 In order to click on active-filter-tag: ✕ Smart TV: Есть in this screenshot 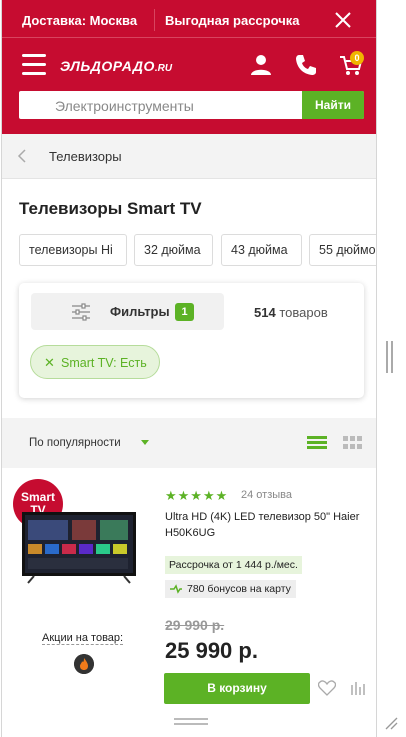, I will do `click(95, 362)`.